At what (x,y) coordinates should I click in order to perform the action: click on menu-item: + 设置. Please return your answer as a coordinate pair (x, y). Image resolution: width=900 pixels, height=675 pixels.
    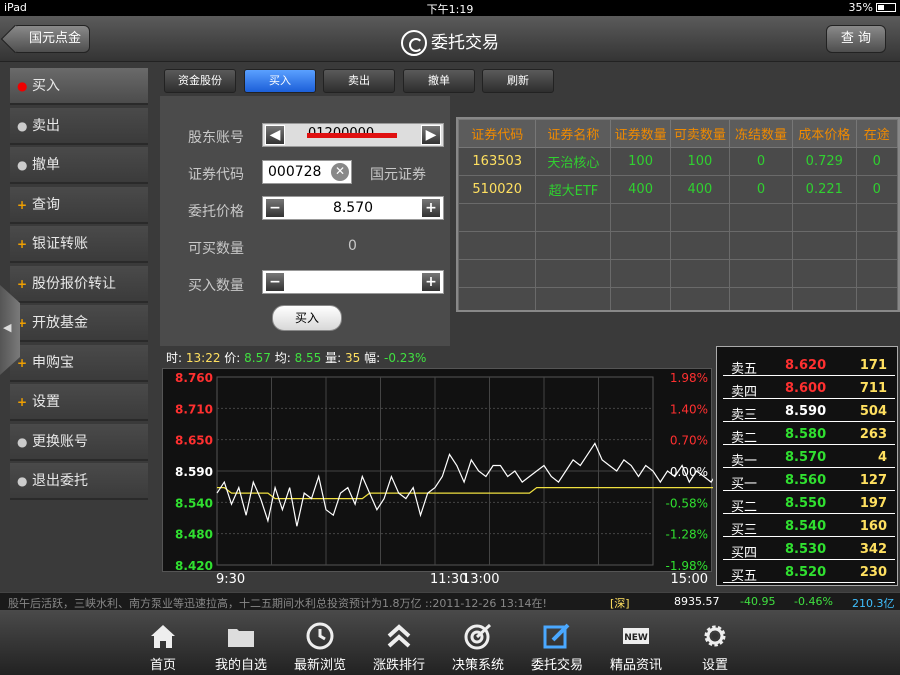
    Looking at the image, I should click on (79, 402).